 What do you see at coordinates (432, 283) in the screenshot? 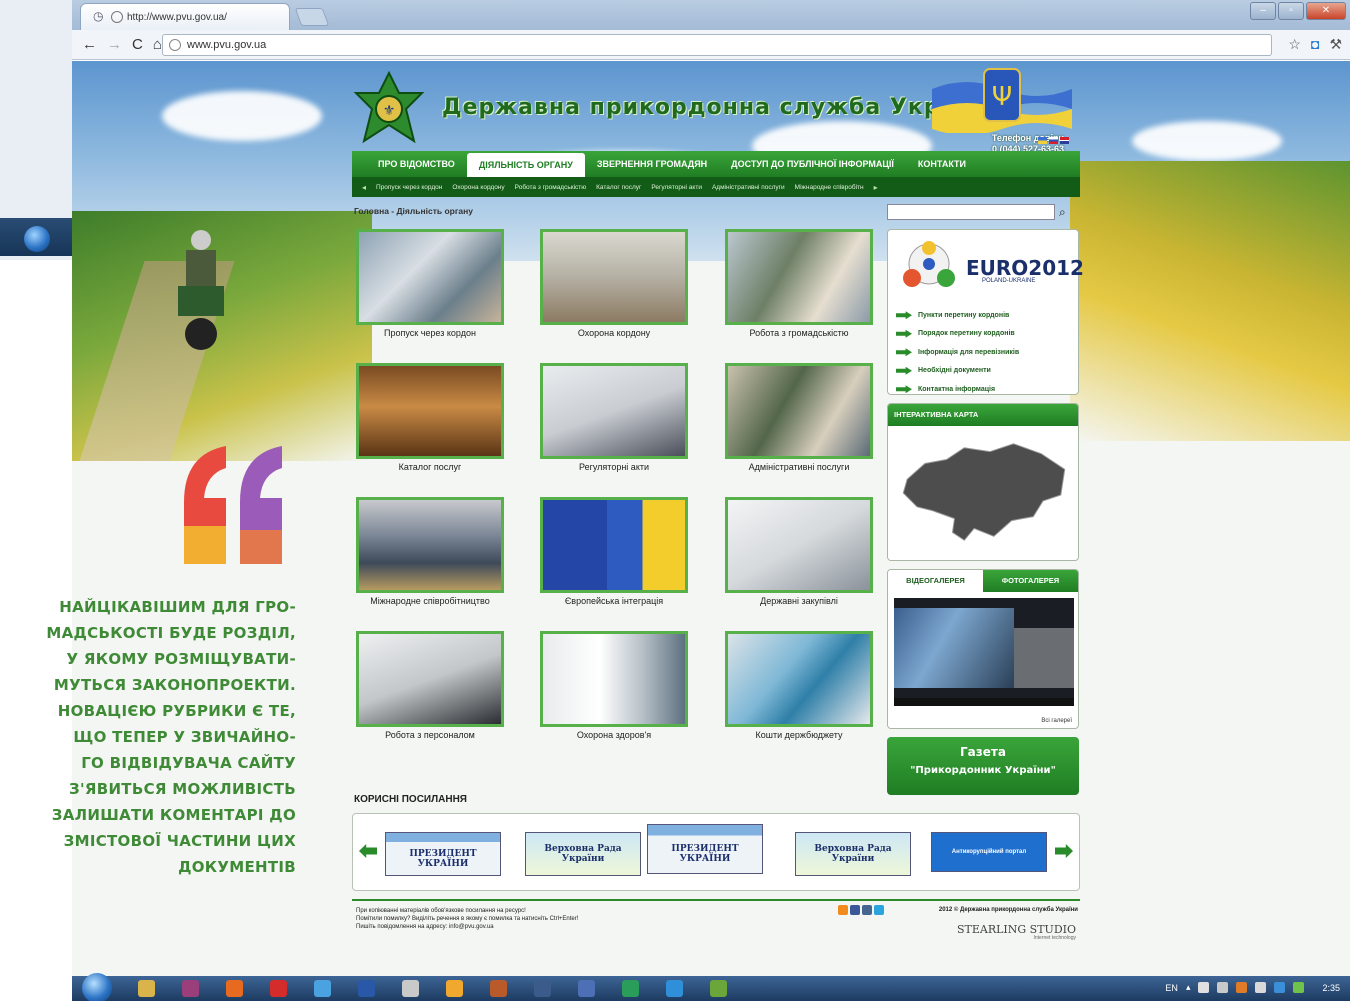
I see `tile-border-crossing: Пропуск через кордон` at bounding box center [432, 283].